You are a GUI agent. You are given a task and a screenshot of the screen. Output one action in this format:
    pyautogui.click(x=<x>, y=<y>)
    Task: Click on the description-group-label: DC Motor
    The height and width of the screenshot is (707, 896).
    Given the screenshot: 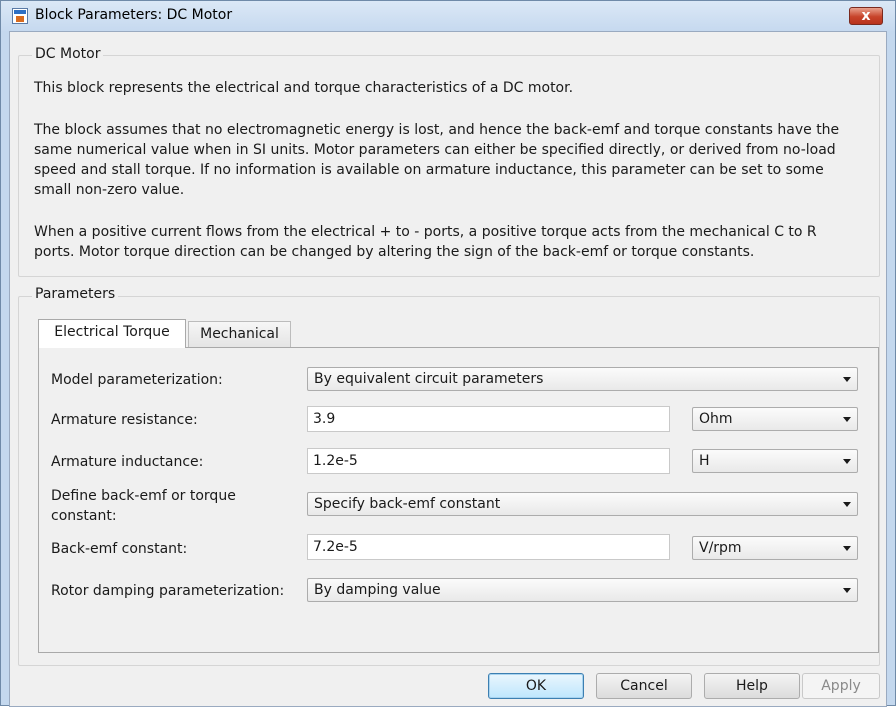 What is the action you would take?
    pyautogui.click(x=68, y=54)
    